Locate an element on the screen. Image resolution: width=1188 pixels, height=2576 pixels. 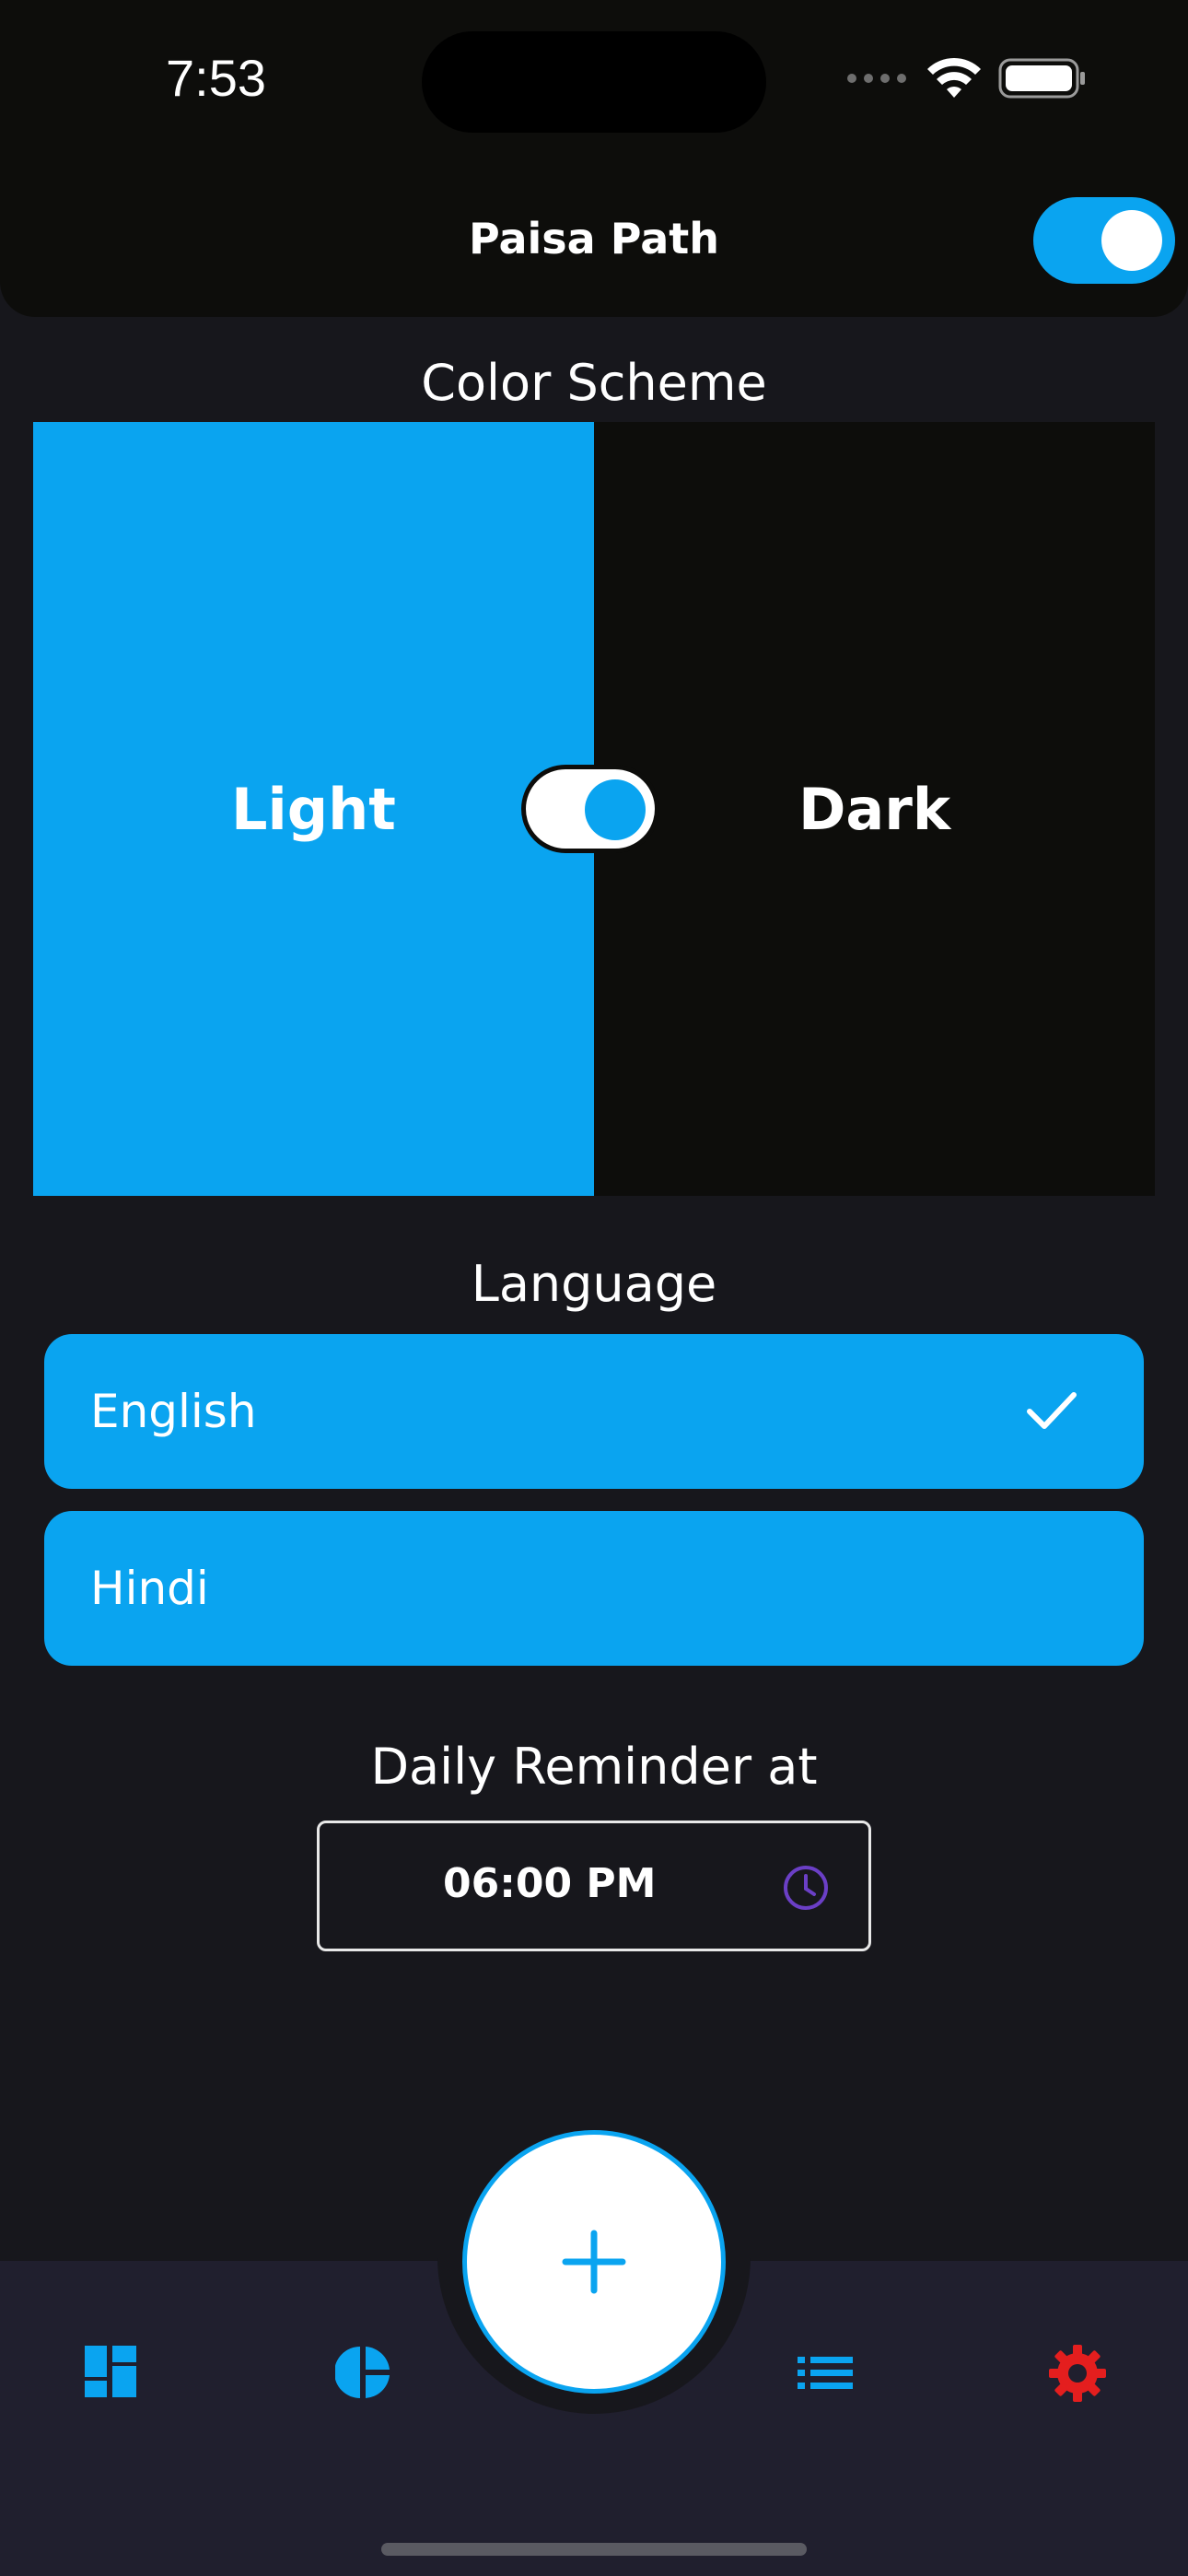
toggle-knob is located at coordinates (1131, 240).